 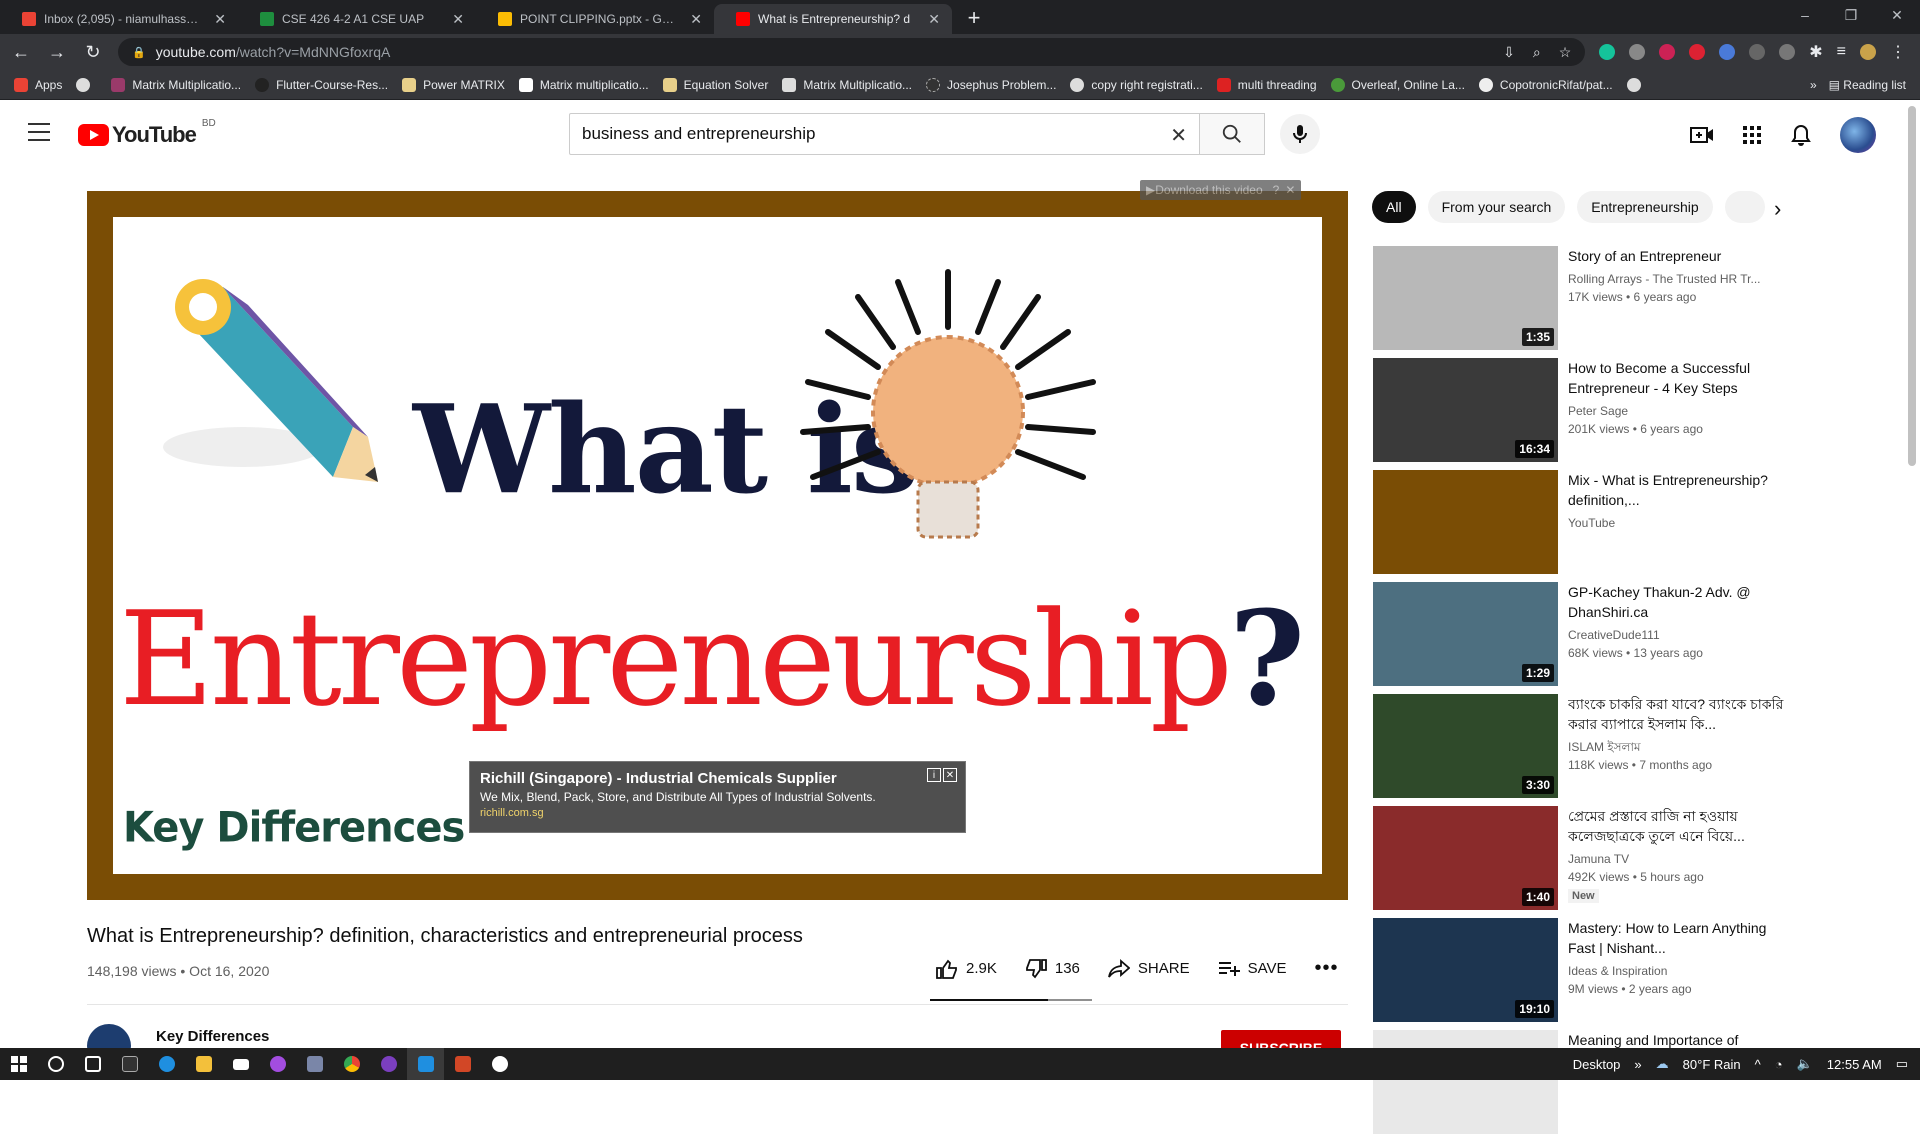 What do you see at coordinates (1680, 523) in the screenshot?
I see `channel-name: YouTube` at bounding box center [1680, 523].